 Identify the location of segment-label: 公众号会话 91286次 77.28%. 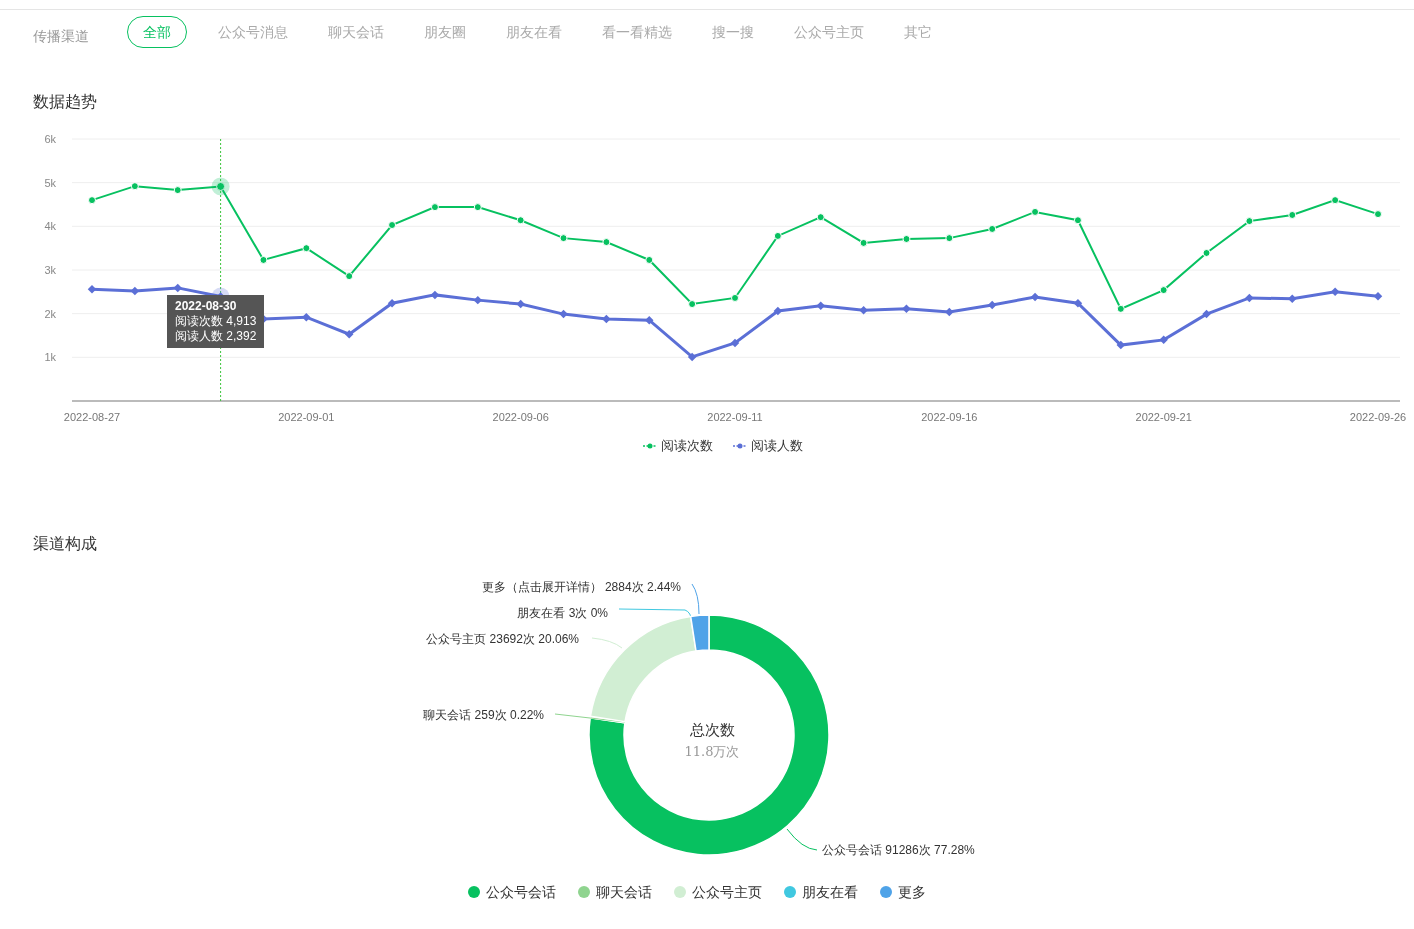
(898, 849).